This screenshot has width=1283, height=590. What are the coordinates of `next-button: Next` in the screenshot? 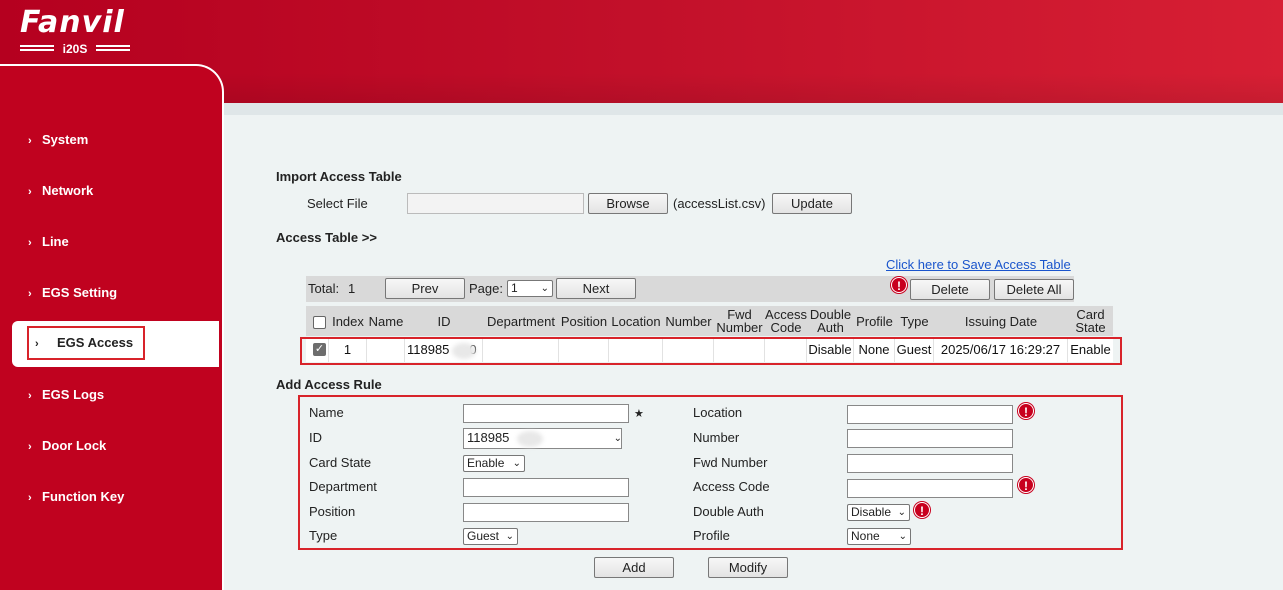 It's located at (596, 288).